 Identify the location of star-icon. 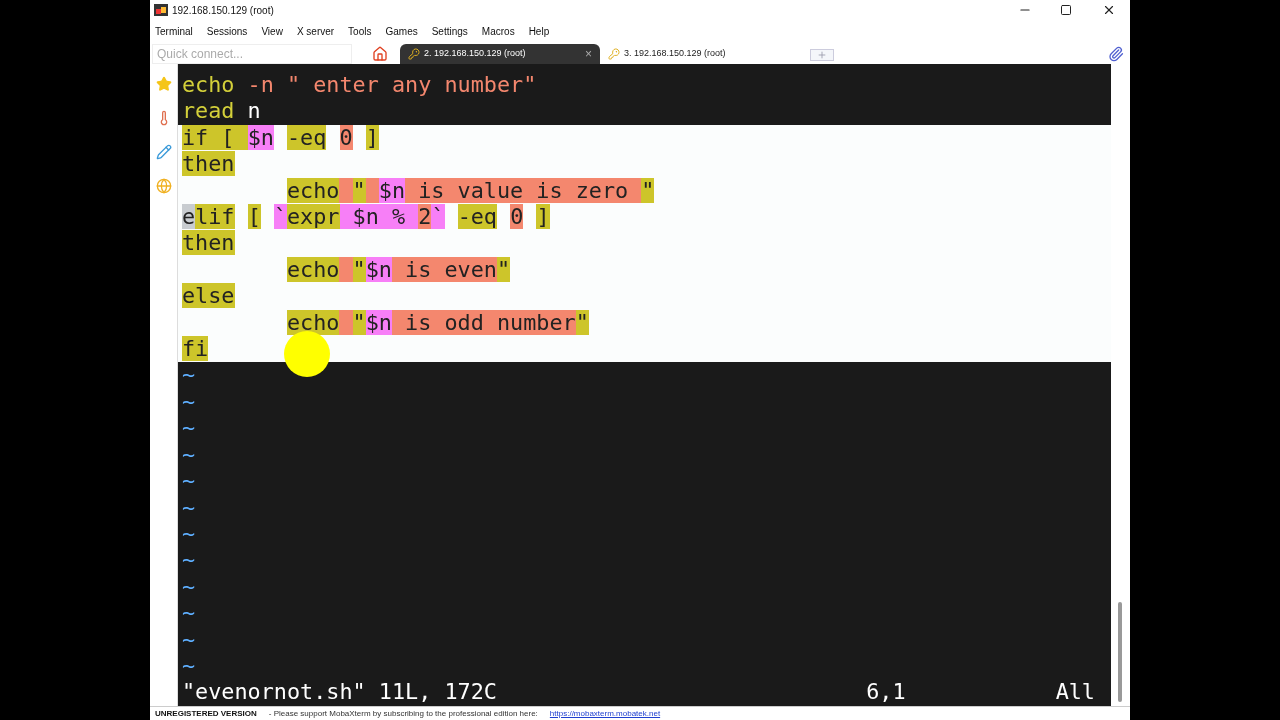
(163, 84).